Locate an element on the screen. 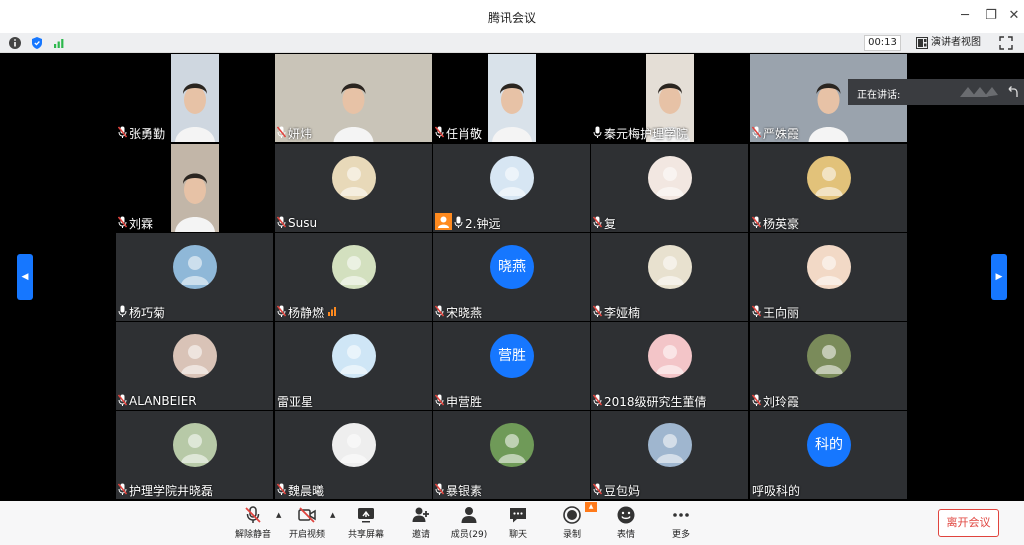 The image size is (1024, 545). participant-tile: 刘霖 is located at coordinates (194, 188).